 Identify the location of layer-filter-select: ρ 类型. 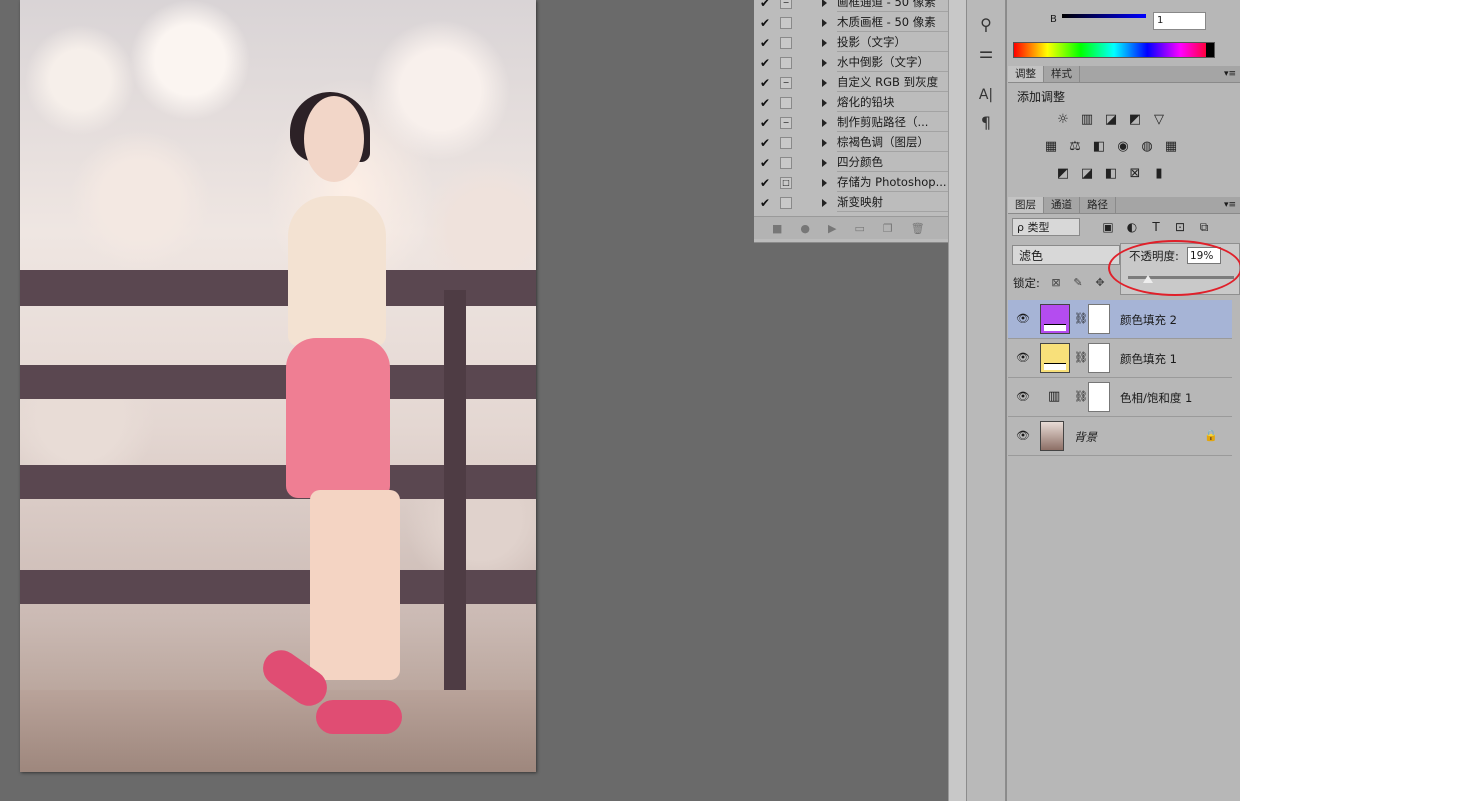
(1046, 227).